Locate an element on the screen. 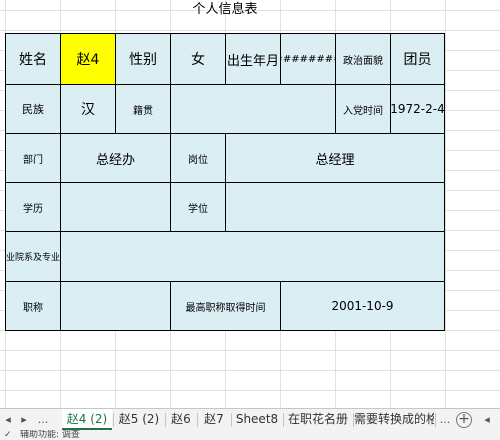  name-label: 姓名 is located at coordinates (33, 59).